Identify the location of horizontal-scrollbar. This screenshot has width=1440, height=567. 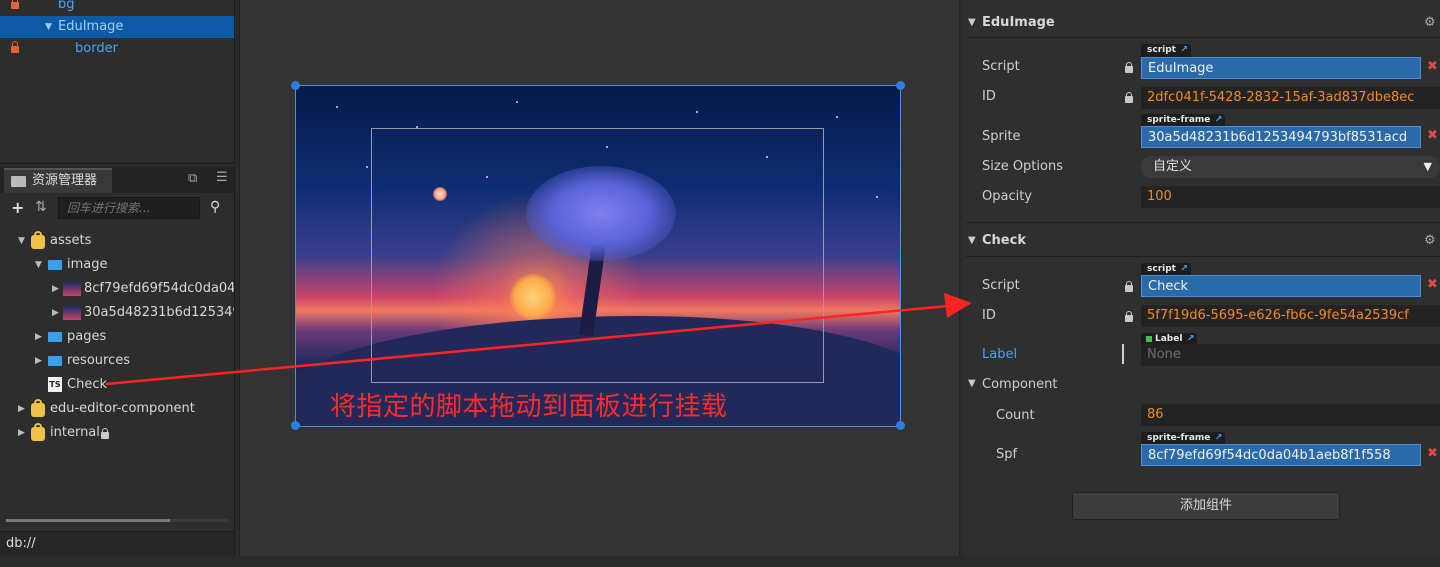
(117, 520).